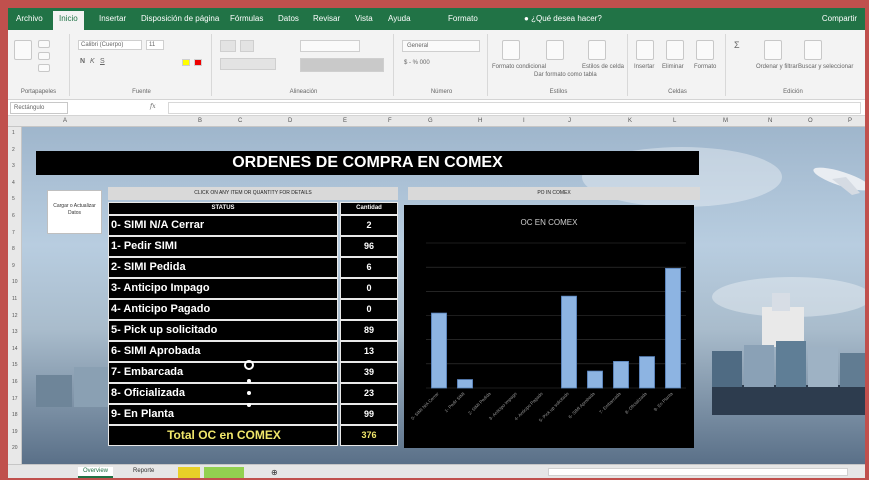 The image size is (869, 480). Describe the element at coordinates (240, 121) in the screenshot. I see `column-header: C` at that location.